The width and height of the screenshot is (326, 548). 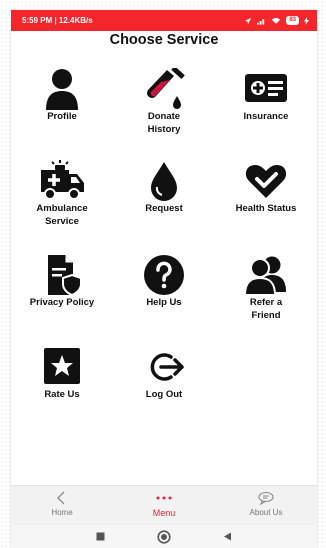 I want to click on service-ambulance: Ambulance Service, so click(x=62, y=194).